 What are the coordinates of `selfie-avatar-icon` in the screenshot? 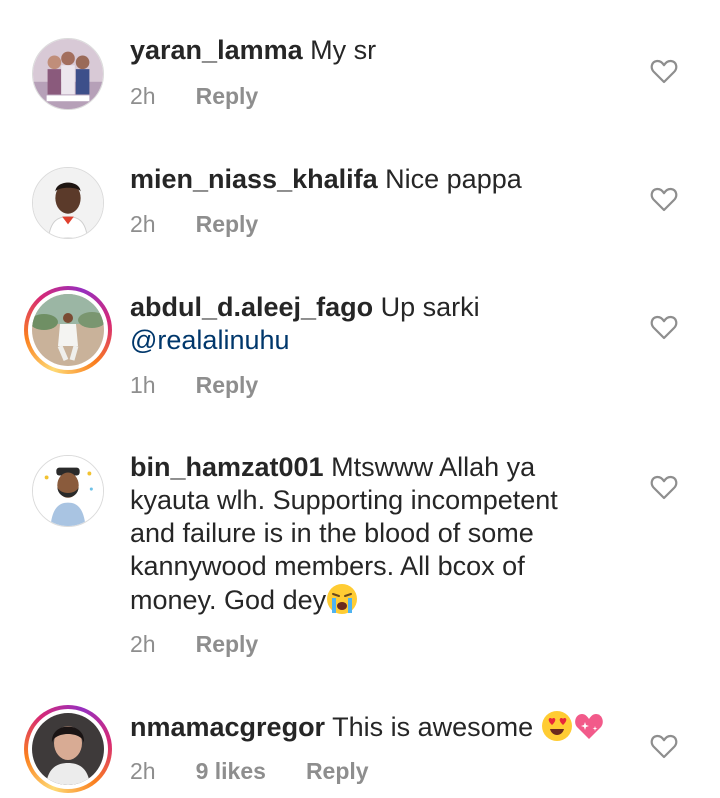 It's located at (68, 749).